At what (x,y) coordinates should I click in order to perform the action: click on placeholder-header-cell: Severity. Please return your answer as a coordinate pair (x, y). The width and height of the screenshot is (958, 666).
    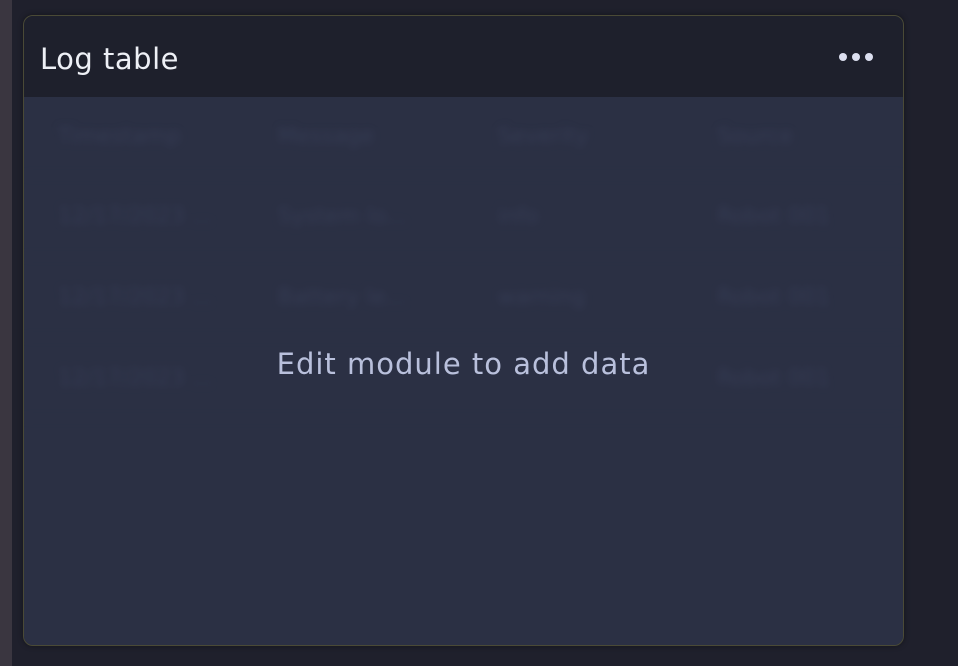
    Looking at the image, I should click on (543, 136).